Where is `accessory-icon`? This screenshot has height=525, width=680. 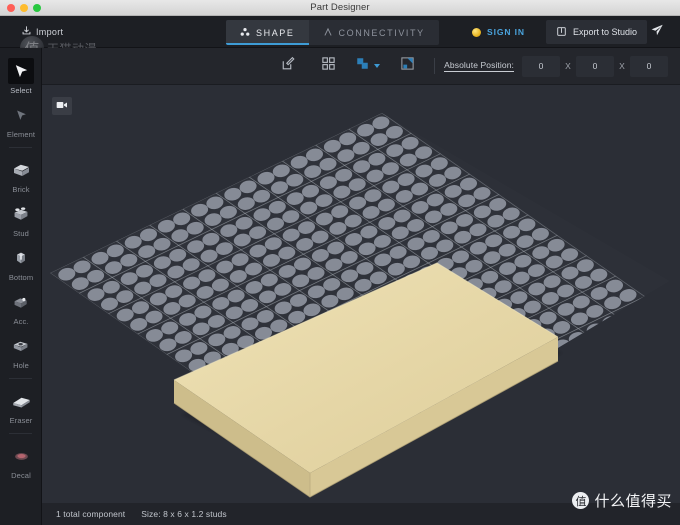
accessory-icon is located at coordinates (21, 302).